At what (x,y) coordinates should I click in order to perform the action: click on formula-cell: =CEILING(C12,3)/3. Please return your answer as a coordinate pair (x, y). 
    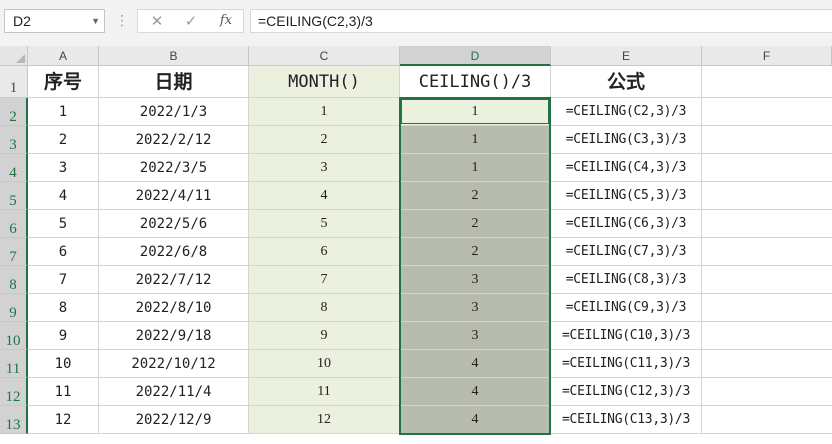
    Looking at the image, I should click on (626, 392).